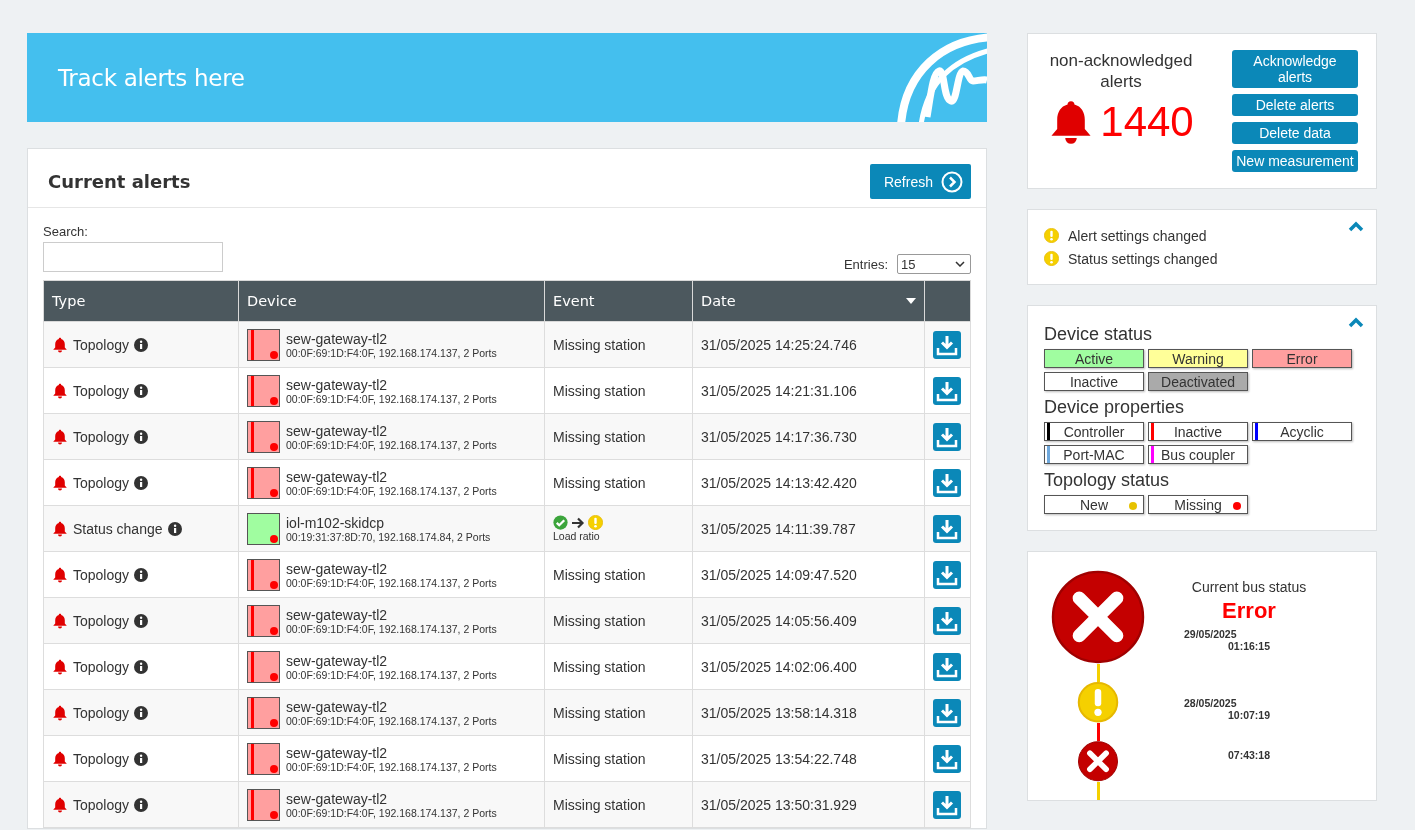 This screenshot has height=830, width=1415. Describe the element at coordinates (1115, 407) in the screenshot. I see `legend-title: Device properties` at that location.